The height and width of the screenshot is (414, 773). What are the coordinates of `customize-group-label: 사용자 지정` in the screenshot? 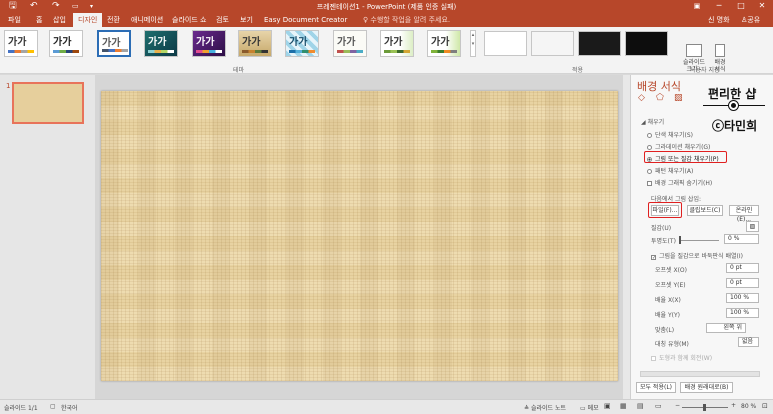 It's located at (705, 70).